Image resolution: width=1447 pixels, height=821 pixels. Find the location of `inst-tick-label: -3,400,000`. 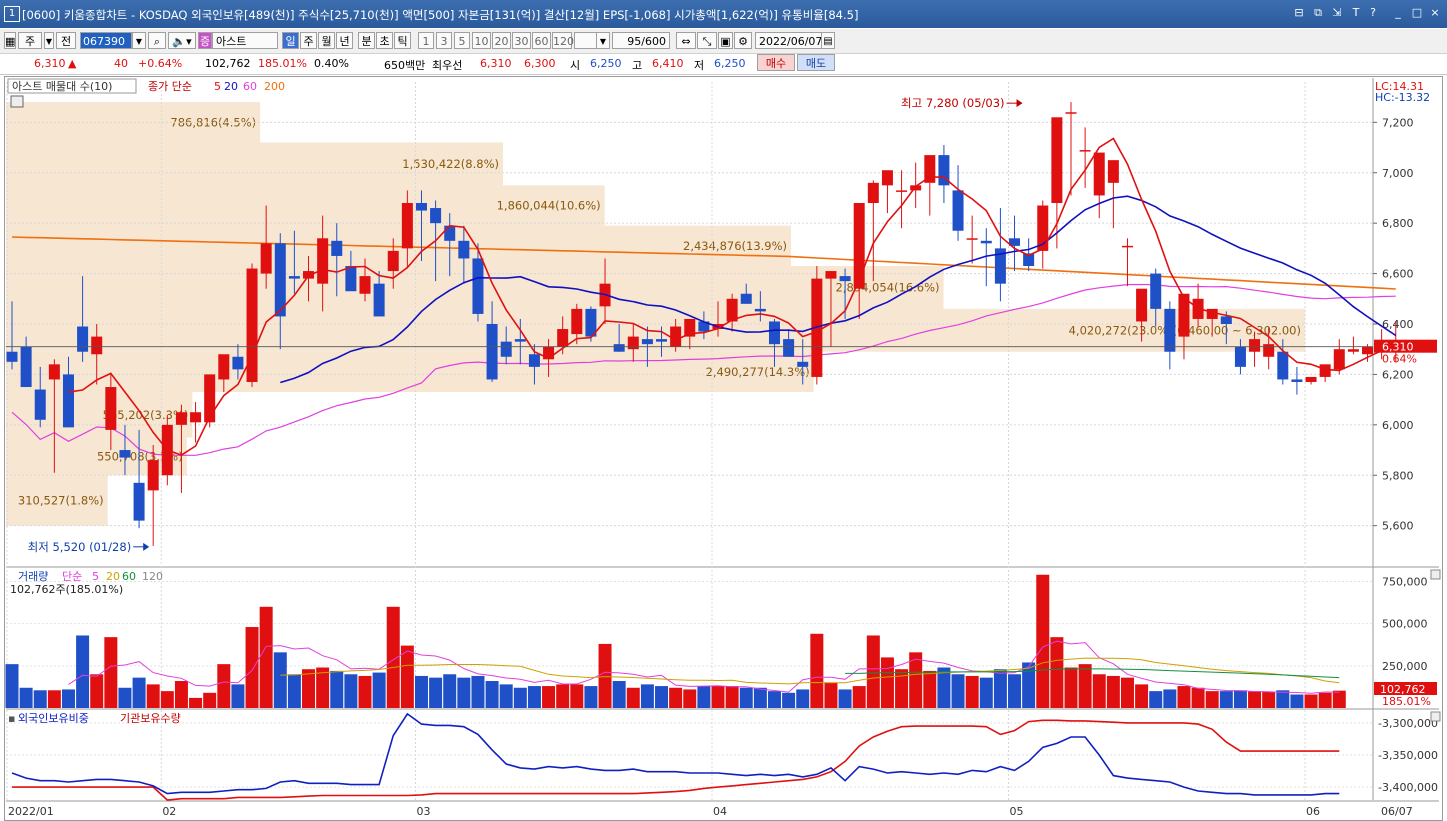

inst-tick-label: -3,400,000 is located at coordinates (1408, 787).